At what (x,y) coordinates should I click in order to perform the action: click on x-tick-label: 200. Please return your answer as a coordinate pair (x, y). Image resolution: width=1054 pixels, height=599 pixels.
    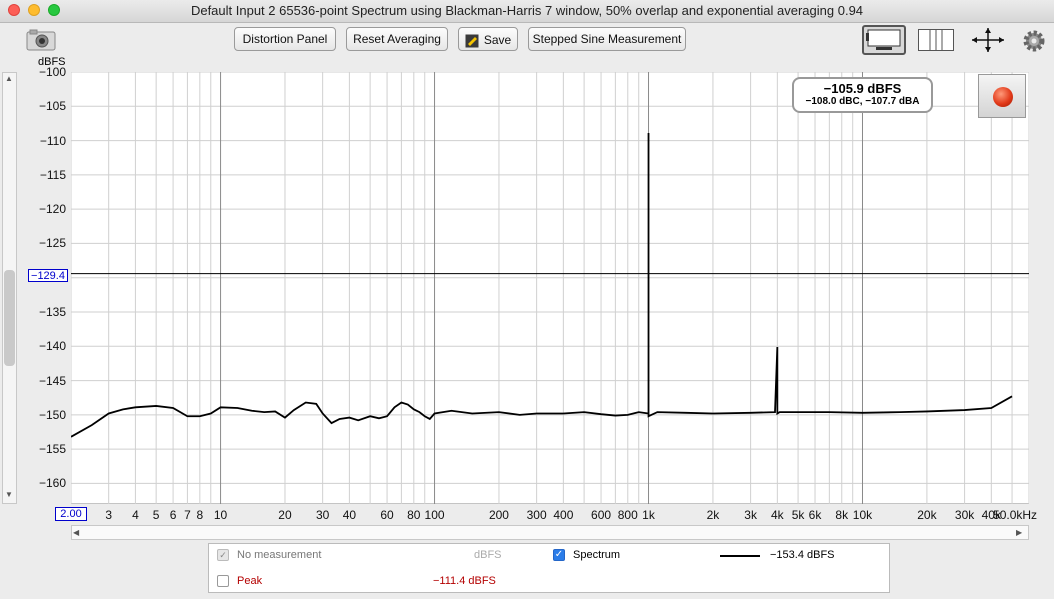
    Looking at the image, I should click on (498, 515).